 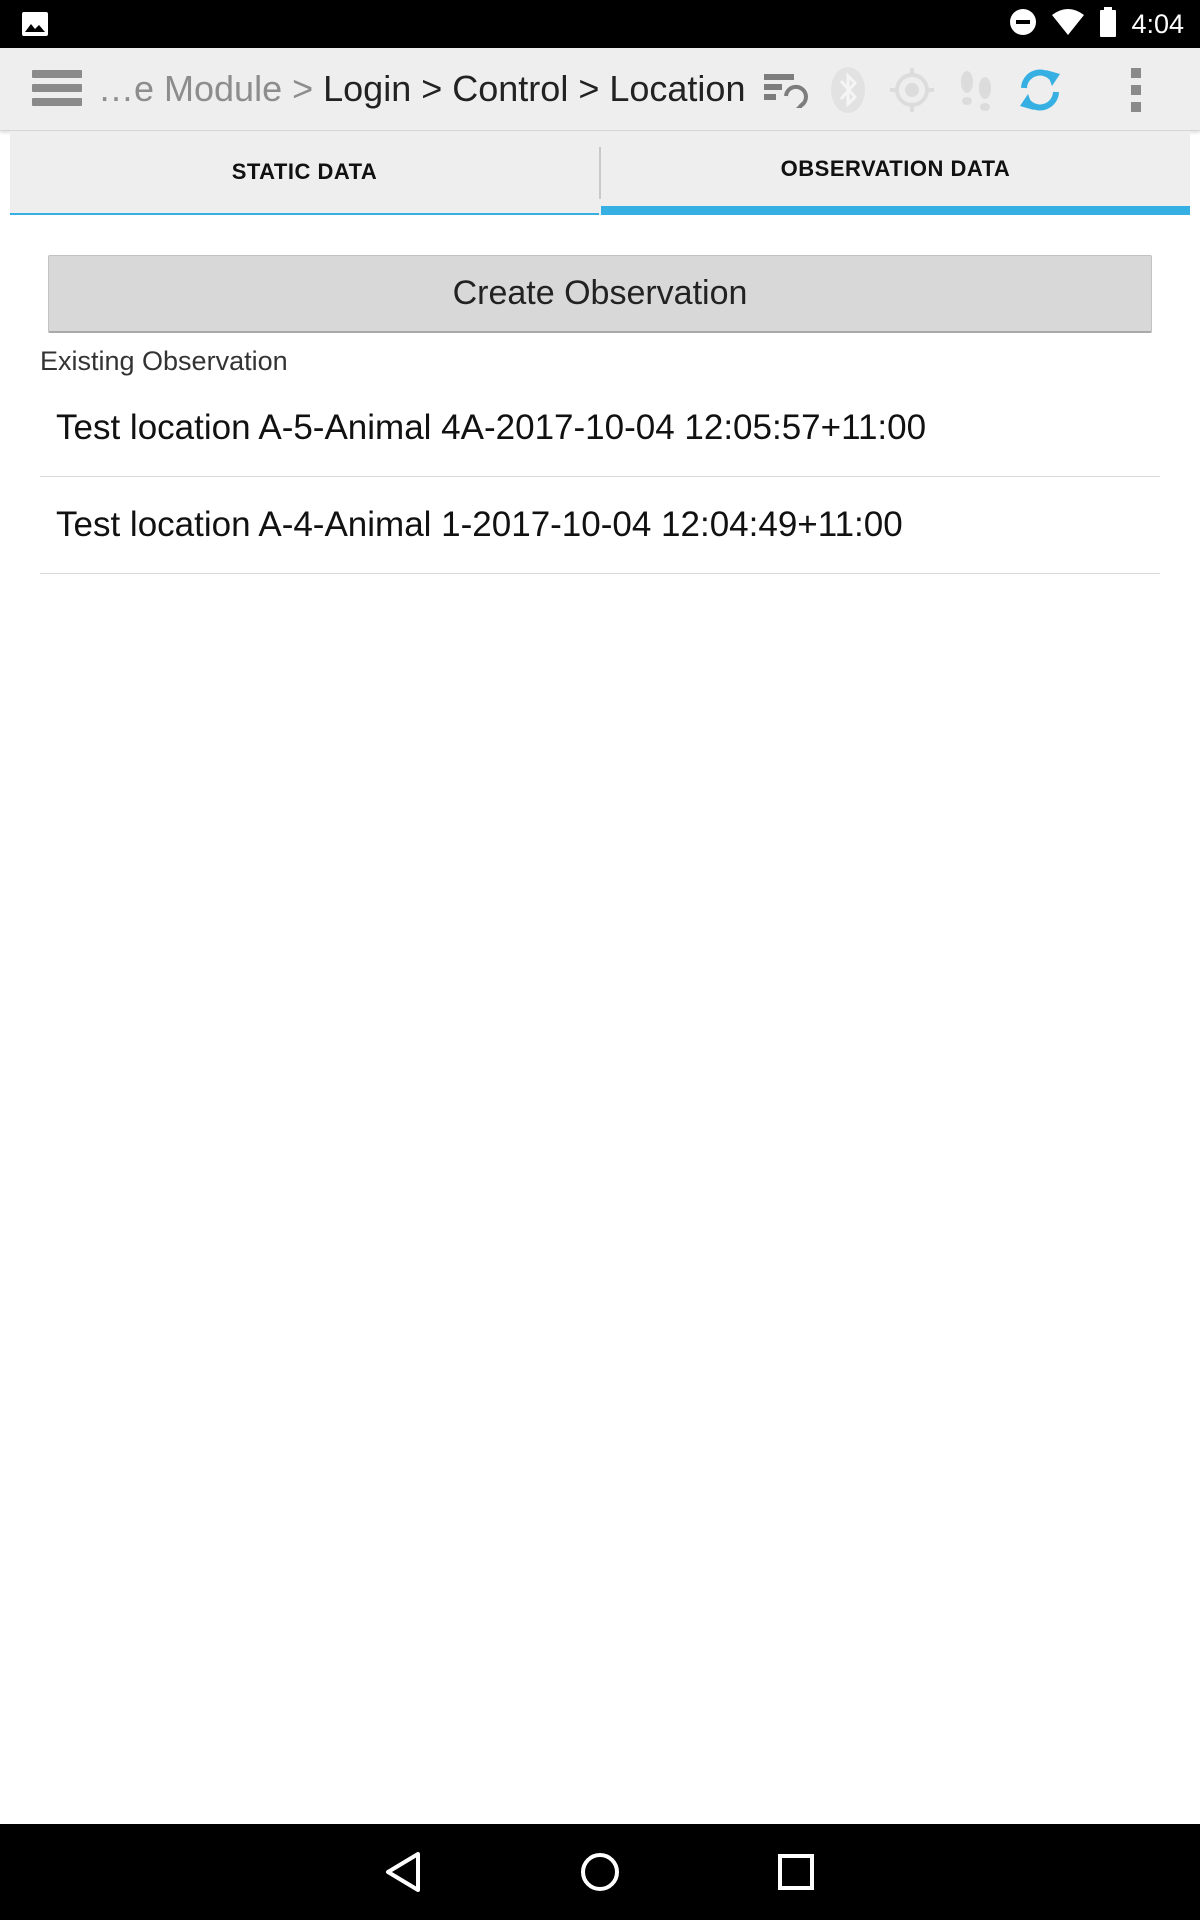 What do you see at coordinates (1096, 24) in the screenshot?
I see `status-icons: 4:04` at bounding box center [1096, 24].